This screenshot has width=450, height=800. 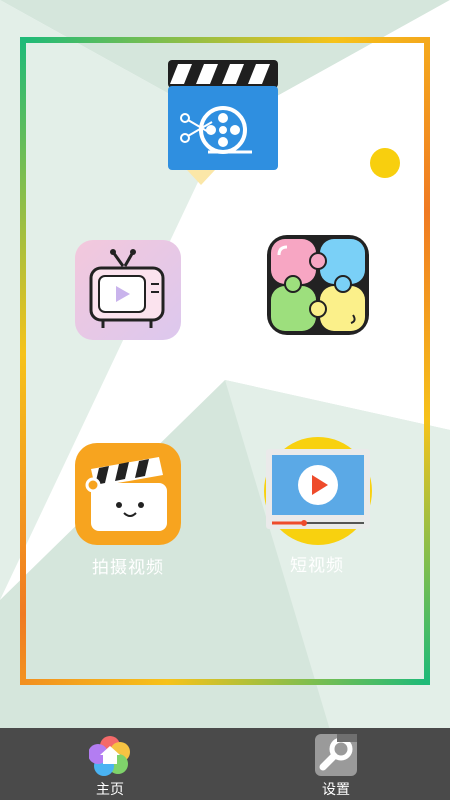 I want to click on clapperboard-scissors-icon, so click(x=223, y=115).